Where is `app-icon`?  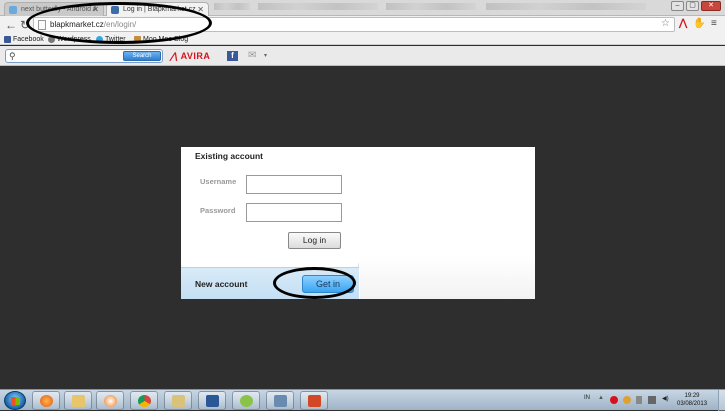 app-icon is located at coordinates (178, 401).